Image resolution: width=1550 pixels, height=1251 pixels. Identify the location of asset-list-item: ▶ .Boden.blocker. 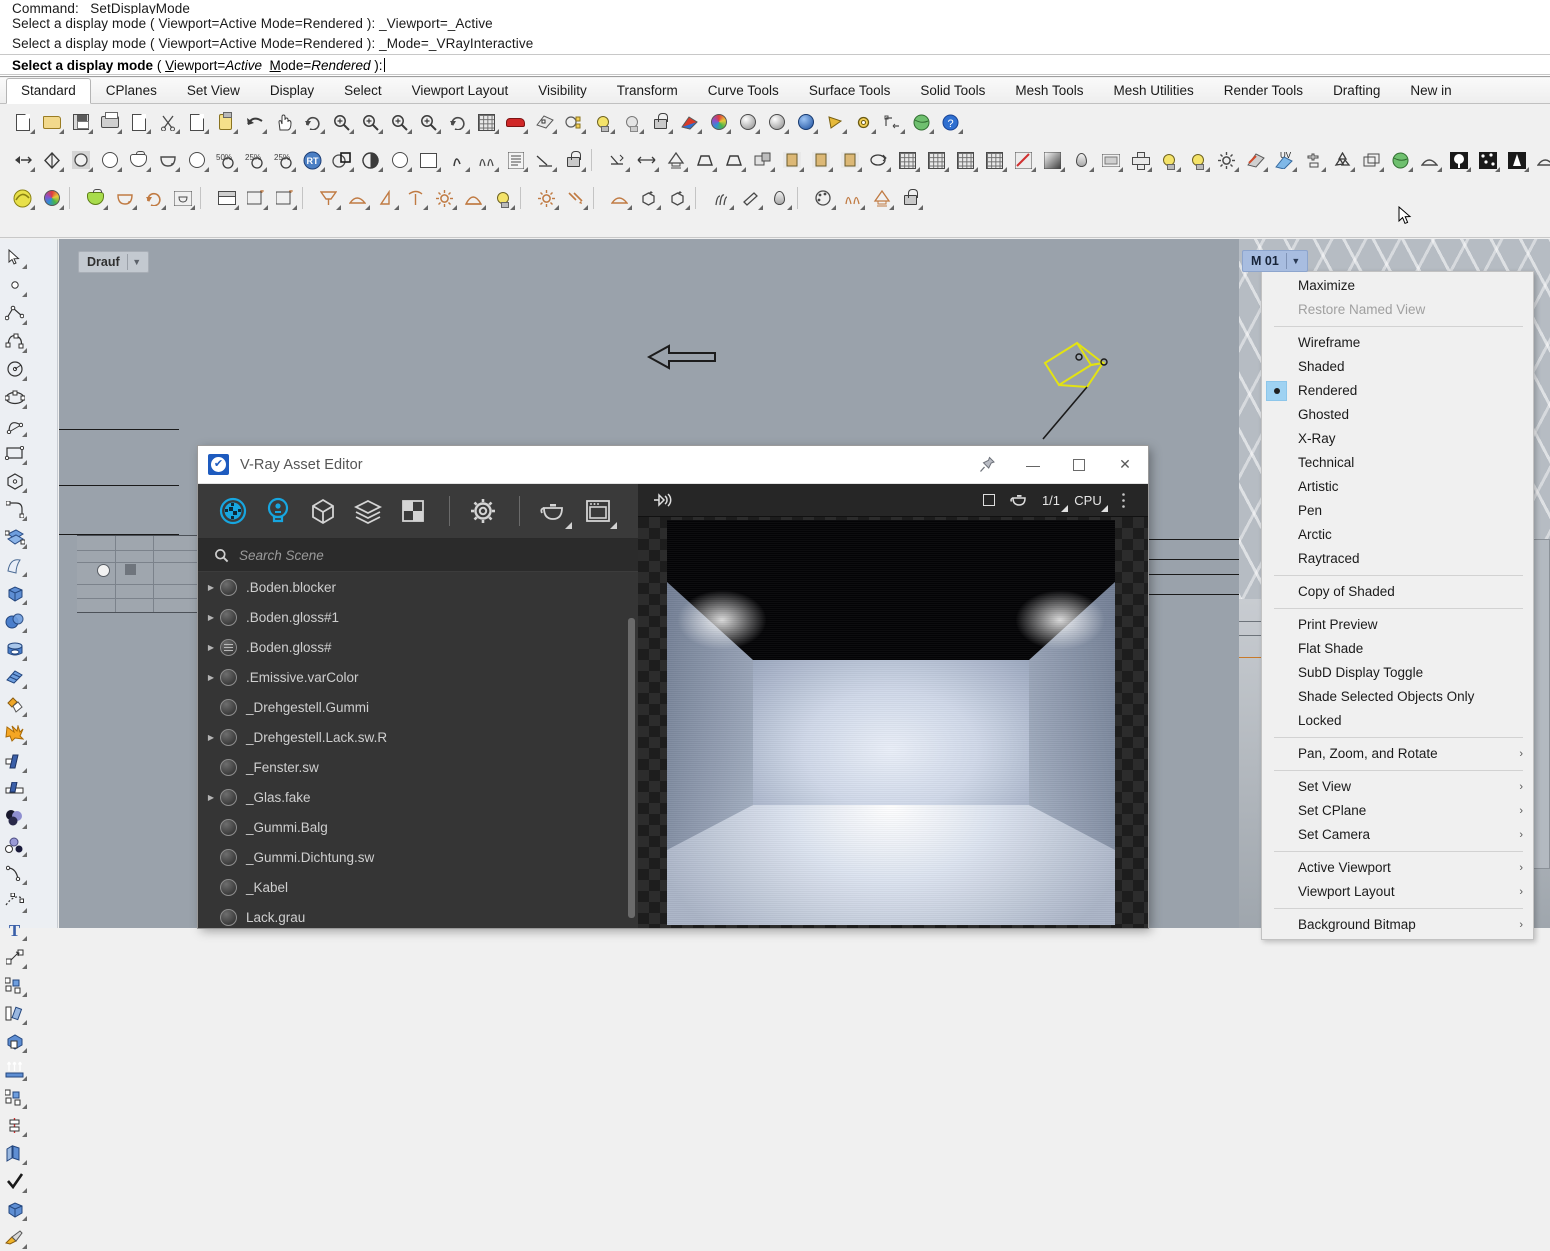
(418, 587).